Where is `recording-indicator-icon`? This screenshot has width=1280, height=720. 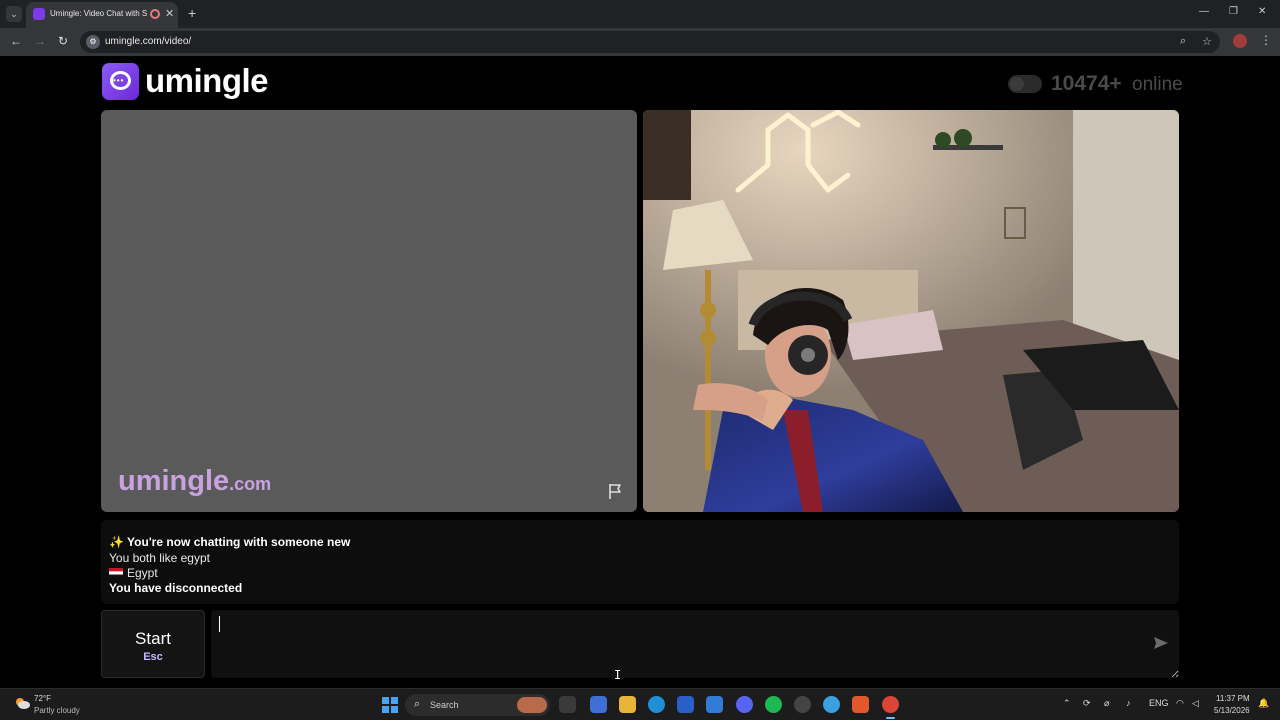 recording-indicator-icon is located at coordinates (155, 14).